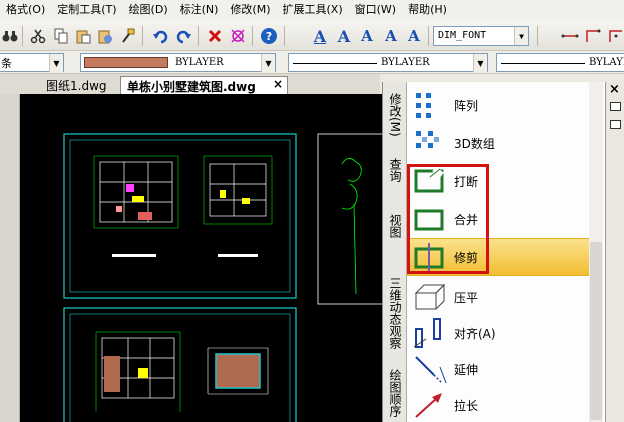 This screenshot has height=422, width=624. What do you see at coordinates (430, 105) in the screenshot?
I see `array-icon` at bounding box center [430, 105].